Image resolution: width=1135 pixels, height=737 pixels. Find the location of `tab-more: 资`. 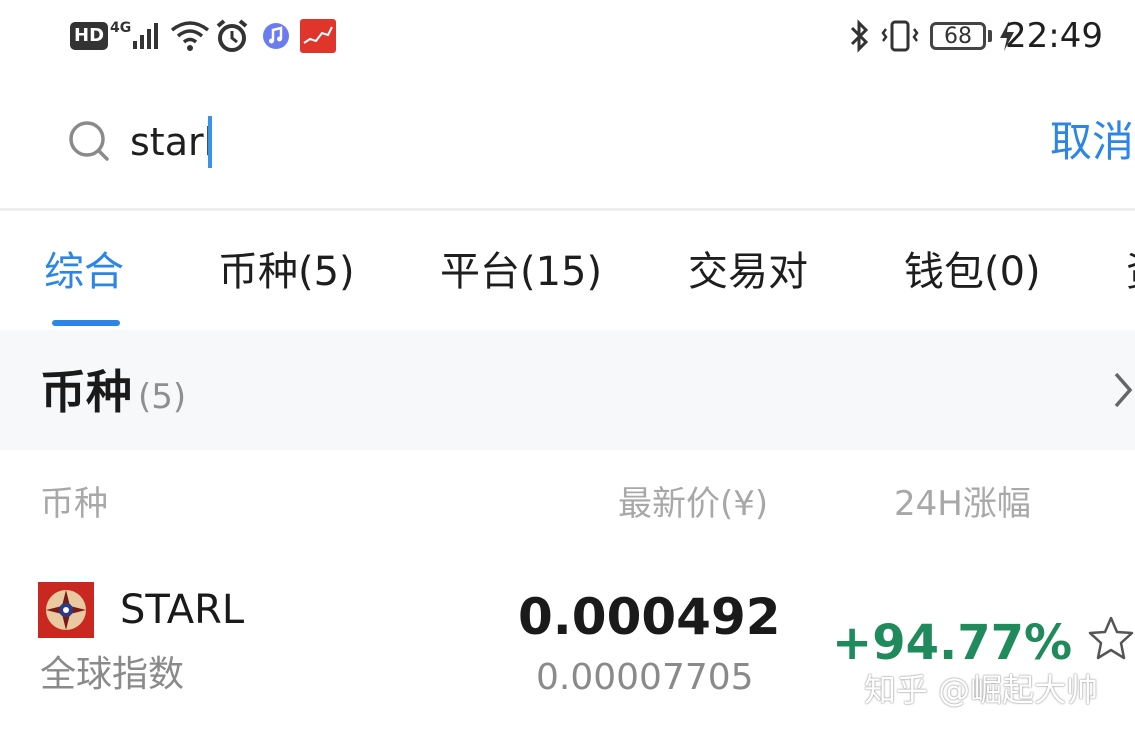

tab-more: 资 is located at coordinates (1130, 272).